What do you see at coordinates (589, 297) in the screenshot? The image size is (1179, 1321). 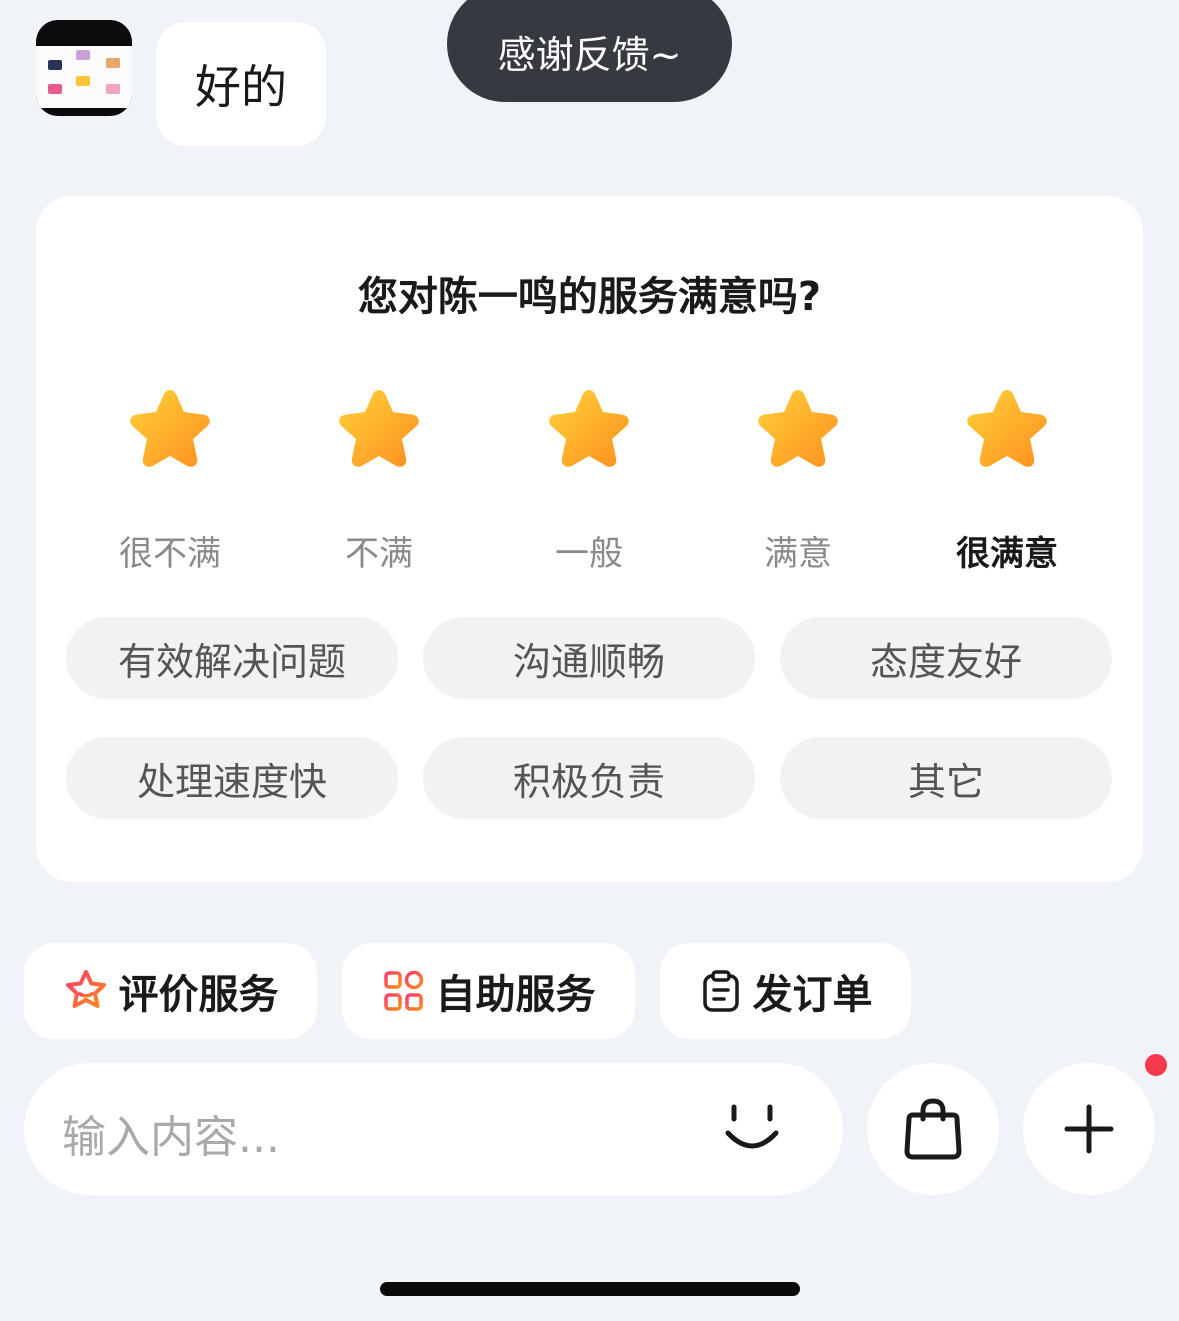 I see `card-title: 您对陈一鸣的服务满意吗?` at bounding box center [589, 297].